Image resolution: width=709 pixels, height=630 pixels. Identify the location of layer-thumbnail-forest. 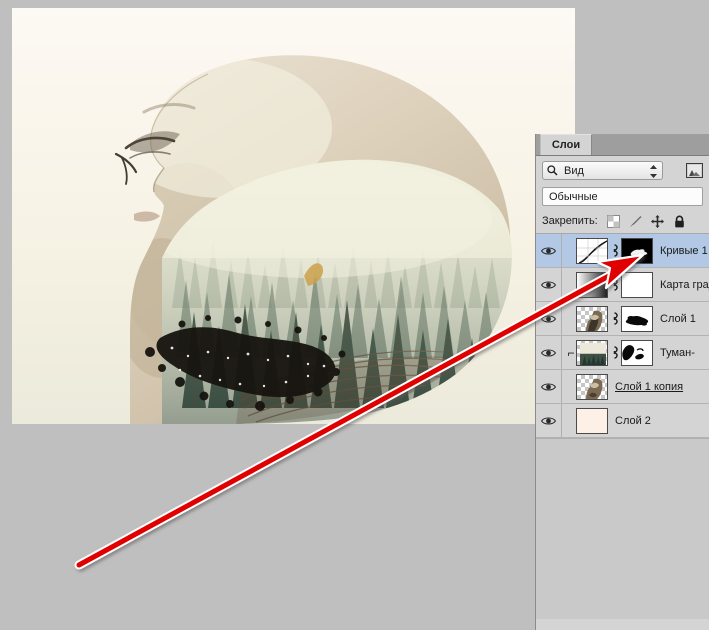
(592, 352).